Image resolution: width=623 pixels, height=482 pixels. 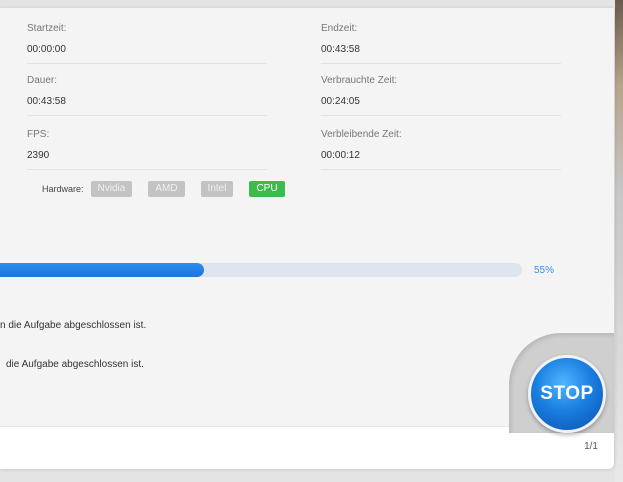 I want to click on hardware-option-nvidia: Nvidia, so click(x=111, y=189).